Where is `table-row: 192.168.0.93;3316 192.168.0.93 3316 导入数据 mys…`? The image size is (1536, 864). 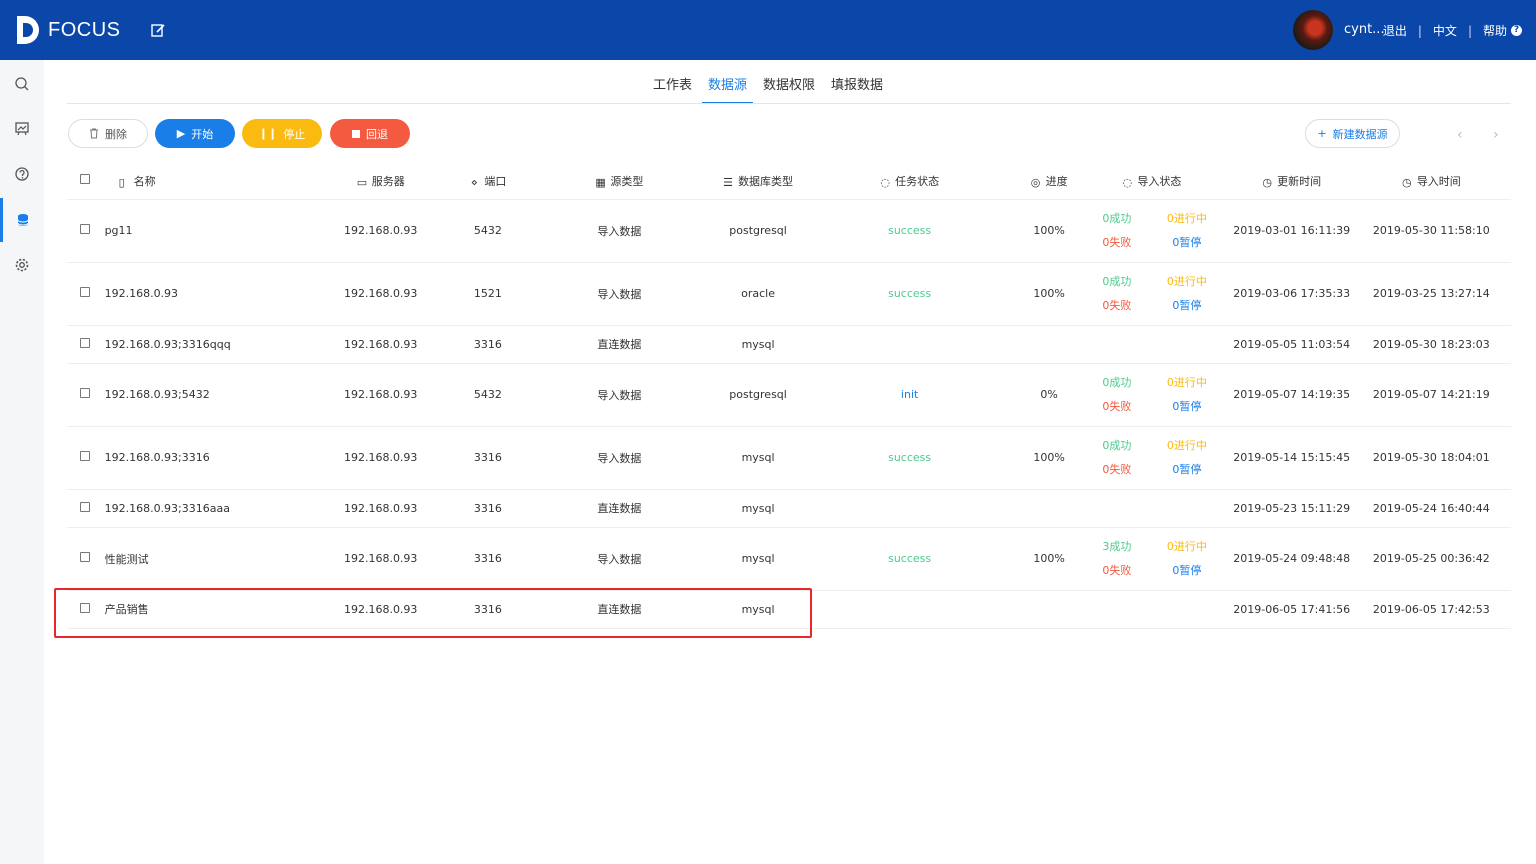 table-row: 192.168.0.93;3316 192.168.0.93 3316 导入数据 mys… is located at coordinates (789, 458).